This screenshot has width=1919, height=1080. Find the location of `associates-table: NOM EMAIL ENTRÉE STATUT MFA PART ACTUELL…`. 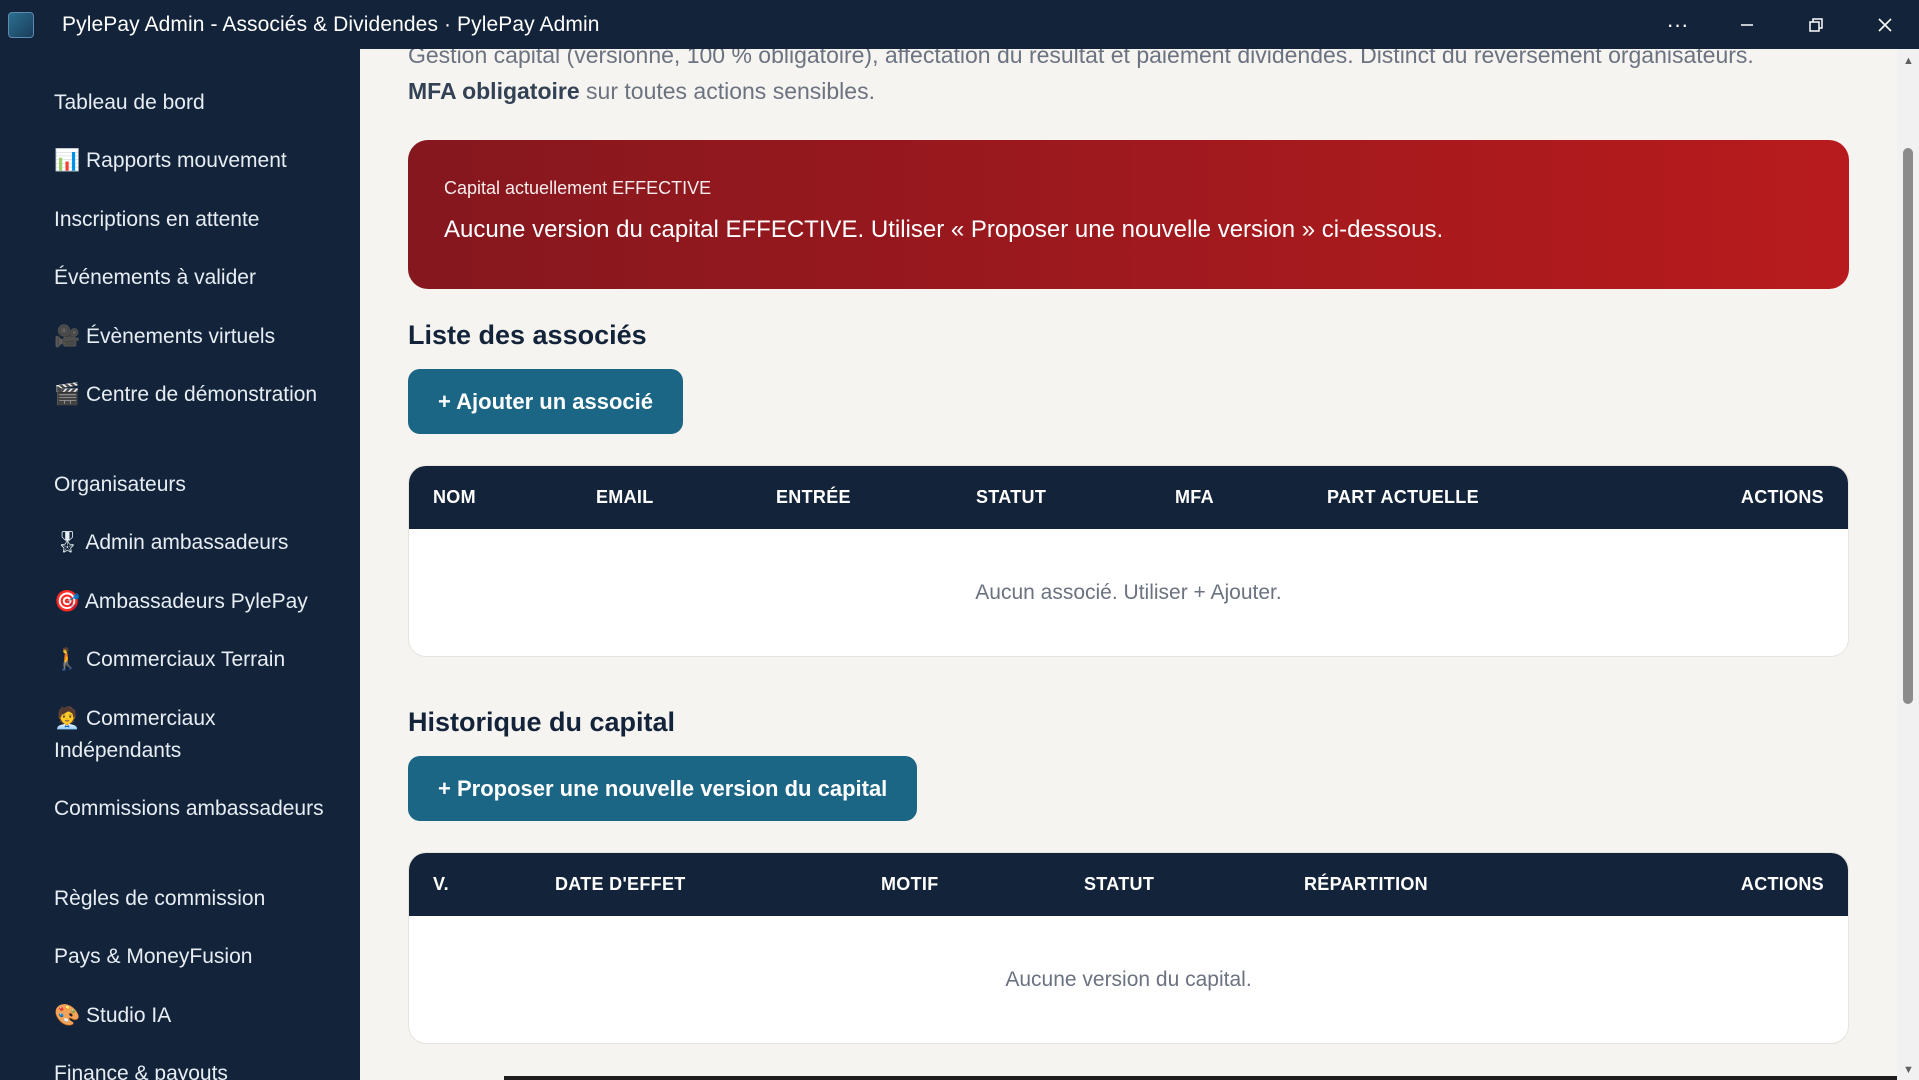

associates-table: NOM EMAIL ENTRÉE STATUT MFA PART ACTUELL… is located at coordinates (1128, 561).